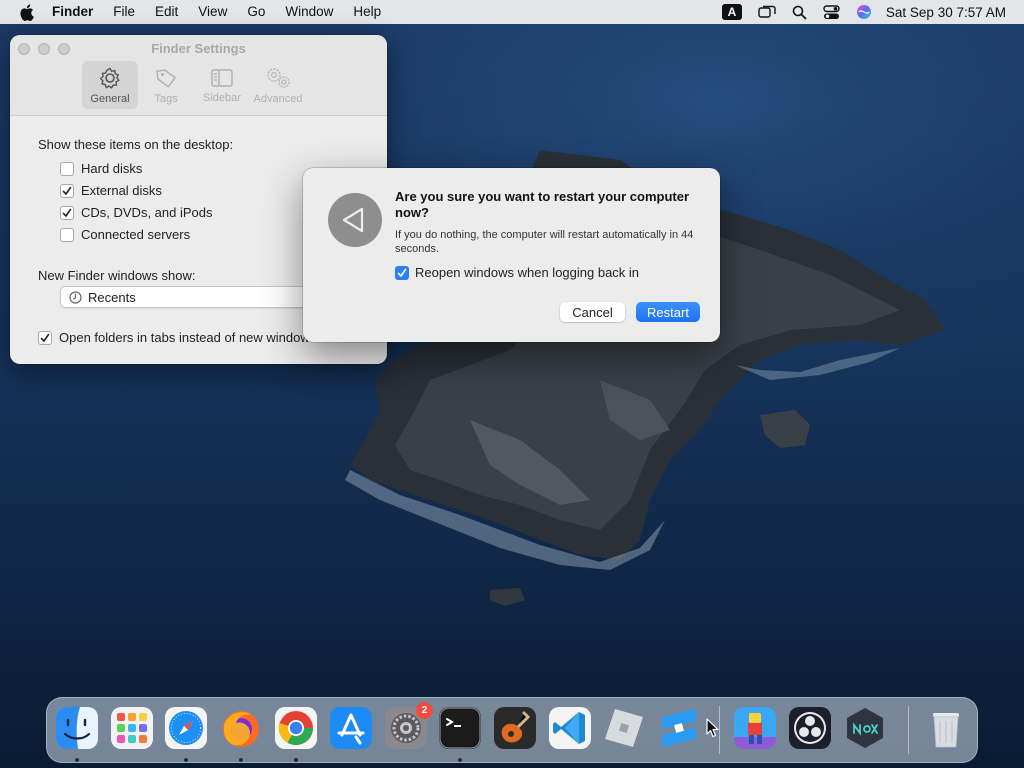  Describe the element at coordinates (527, 272) in the screenshot. I see `reopen-windows-label: Reopen windows when logging back in` at that location.